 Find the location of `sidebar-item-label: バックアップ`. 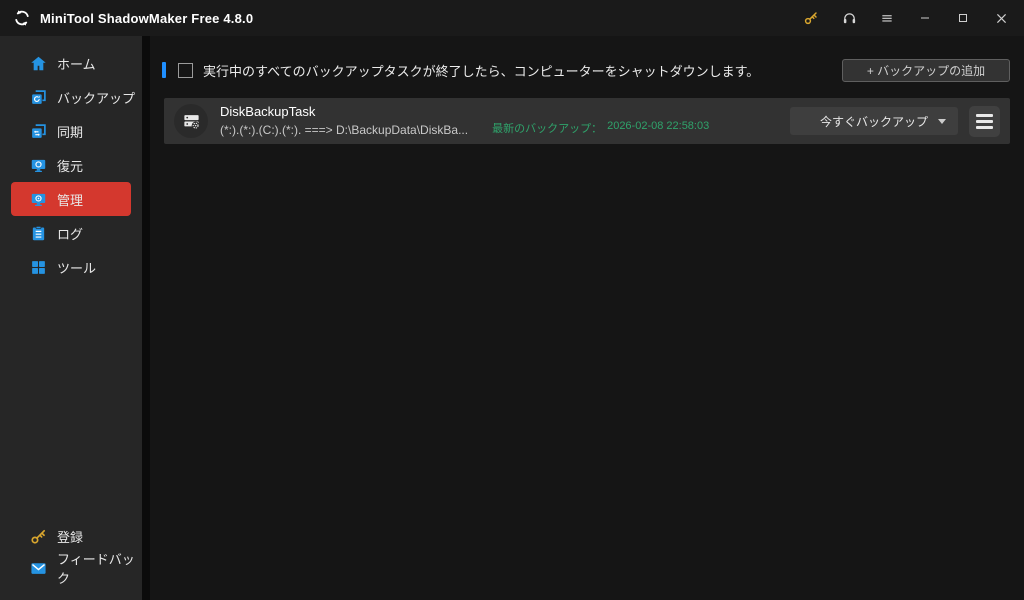

sidebar-item-label: バックアップ is located at coordinates (96, 98).